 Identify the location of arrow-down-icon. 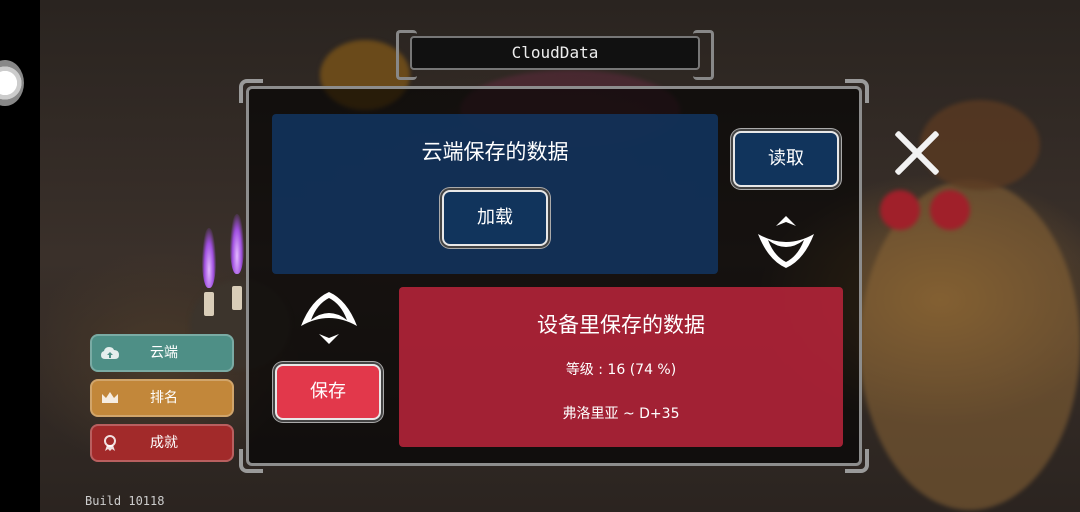
(786, 242).